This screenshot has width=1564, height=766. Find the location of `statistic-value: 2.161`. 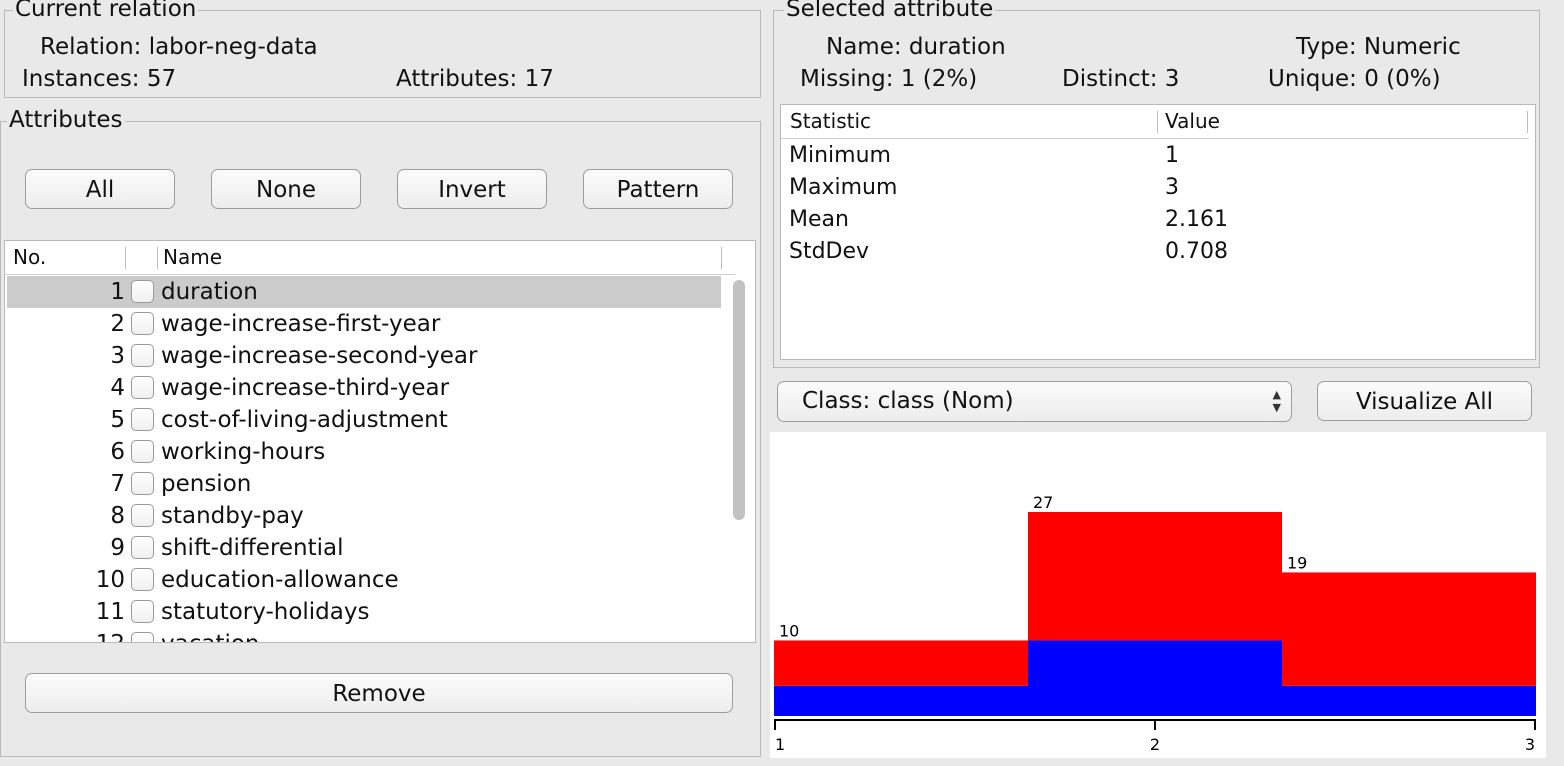

statistic-value: 2.161 is located at coordinates (1196, 219).